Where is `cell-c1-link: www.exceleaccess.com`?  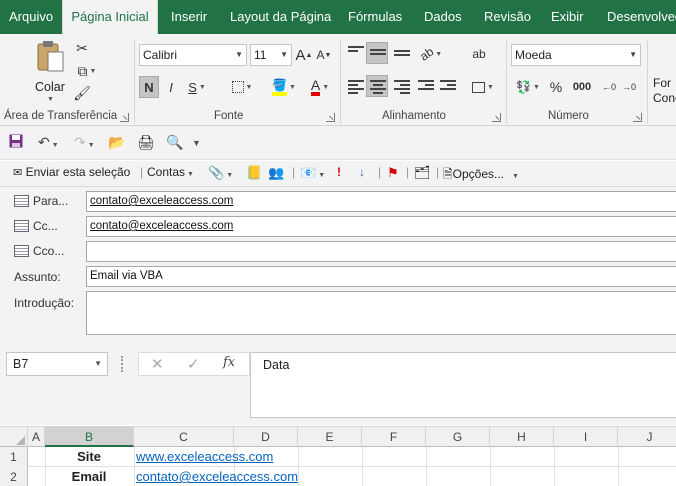
cell-c1-link: www.exceleaccess.com is located at coordinates (204, 457).